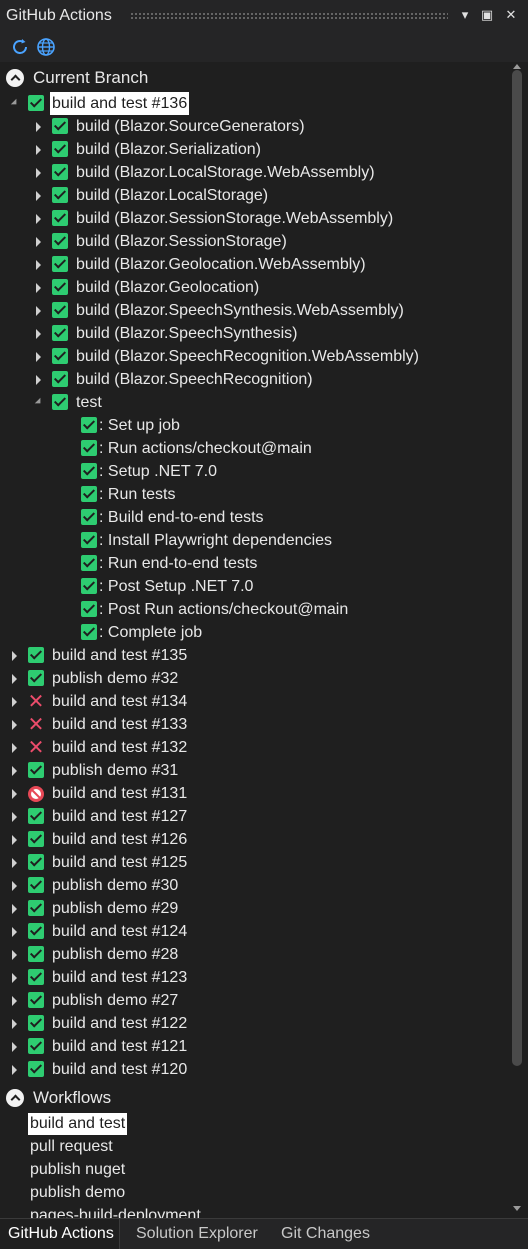  I want to click on tab-solution-explorer: Solution Explorer, so click(197, 1234).